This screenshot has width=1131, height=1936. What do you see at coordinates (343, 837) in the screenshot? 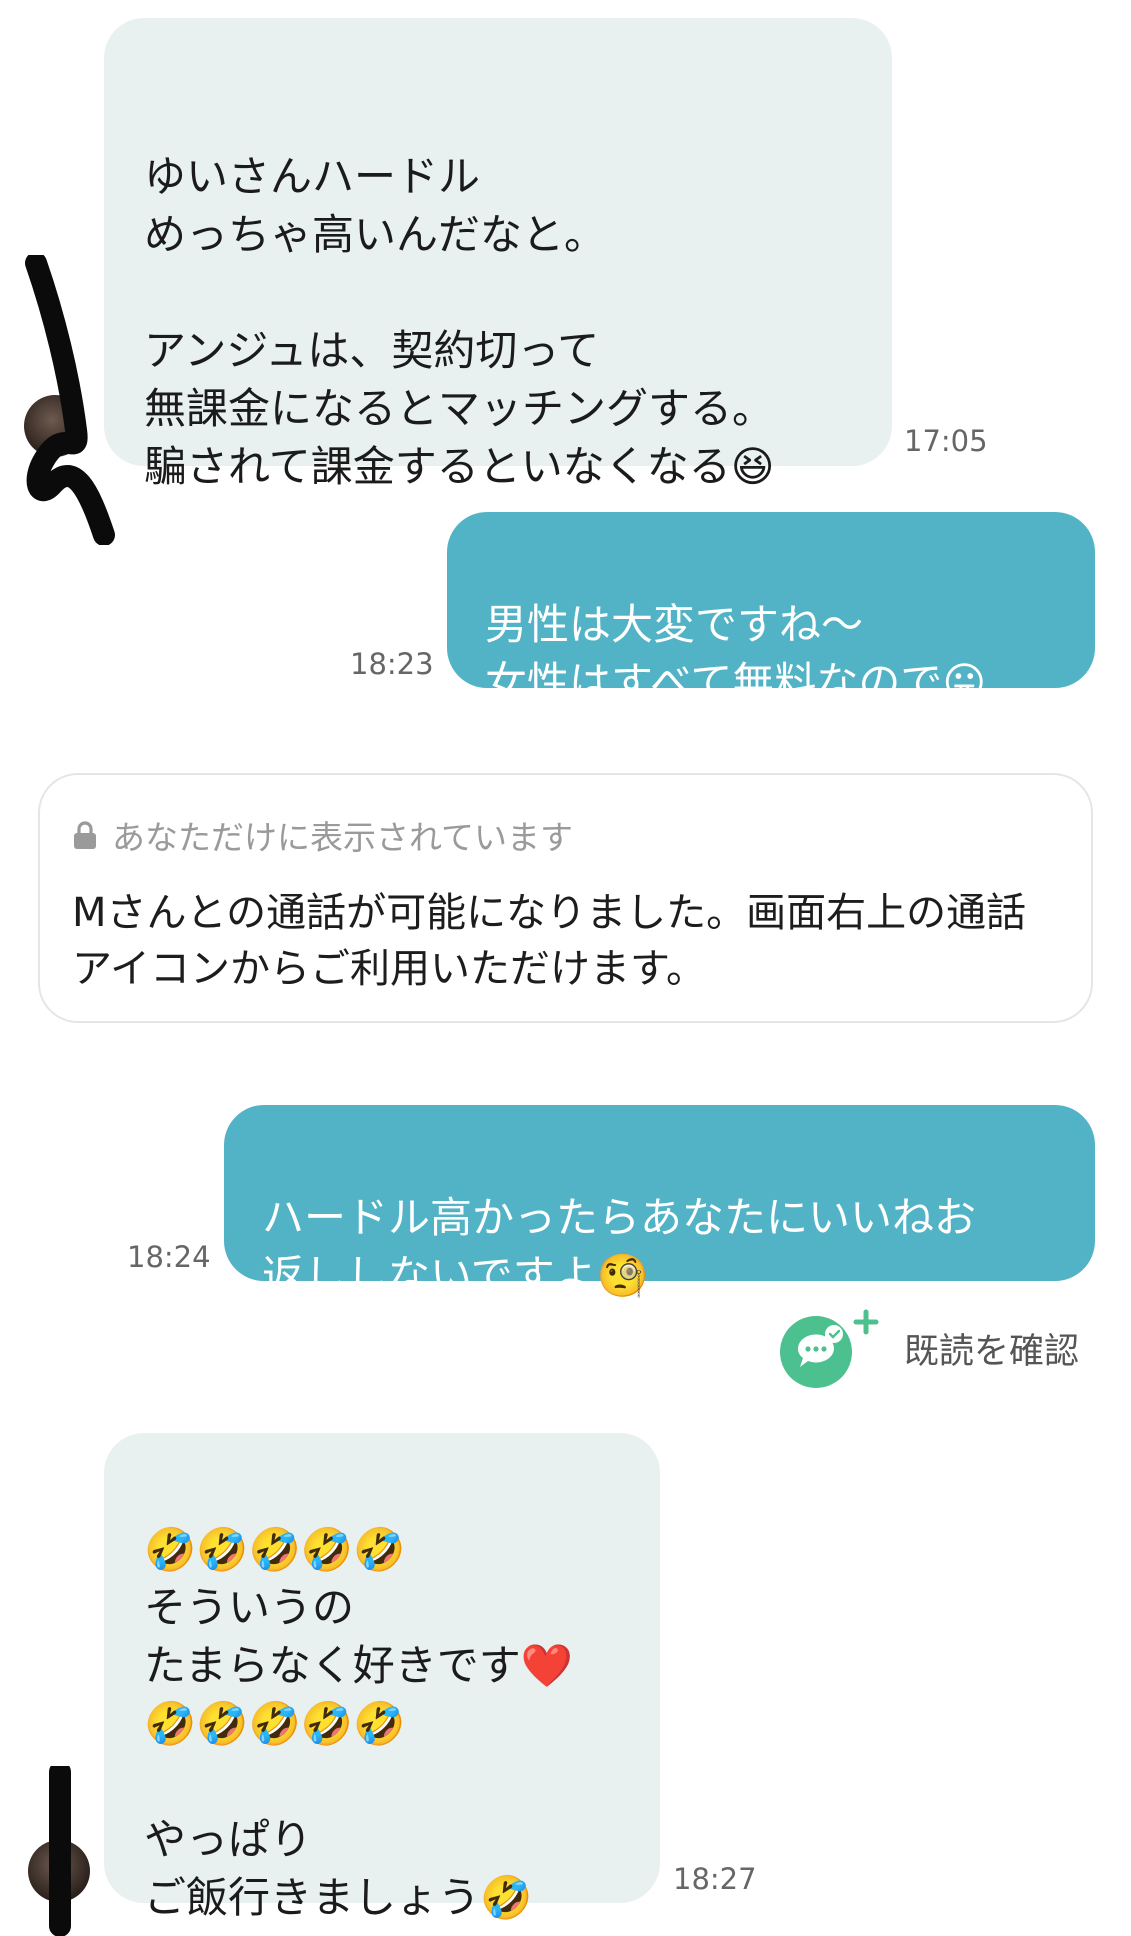
I see `system-notice-label: あなただけに表示されています` at bounding box center [343, 837].